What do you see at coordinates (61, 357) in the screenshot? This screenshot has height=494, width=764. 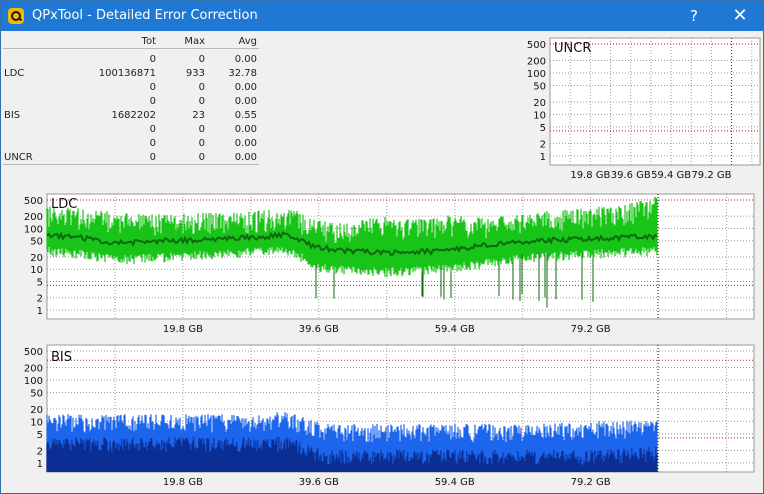 I see `chart-title: BIS` at bounding box center [61, 357].